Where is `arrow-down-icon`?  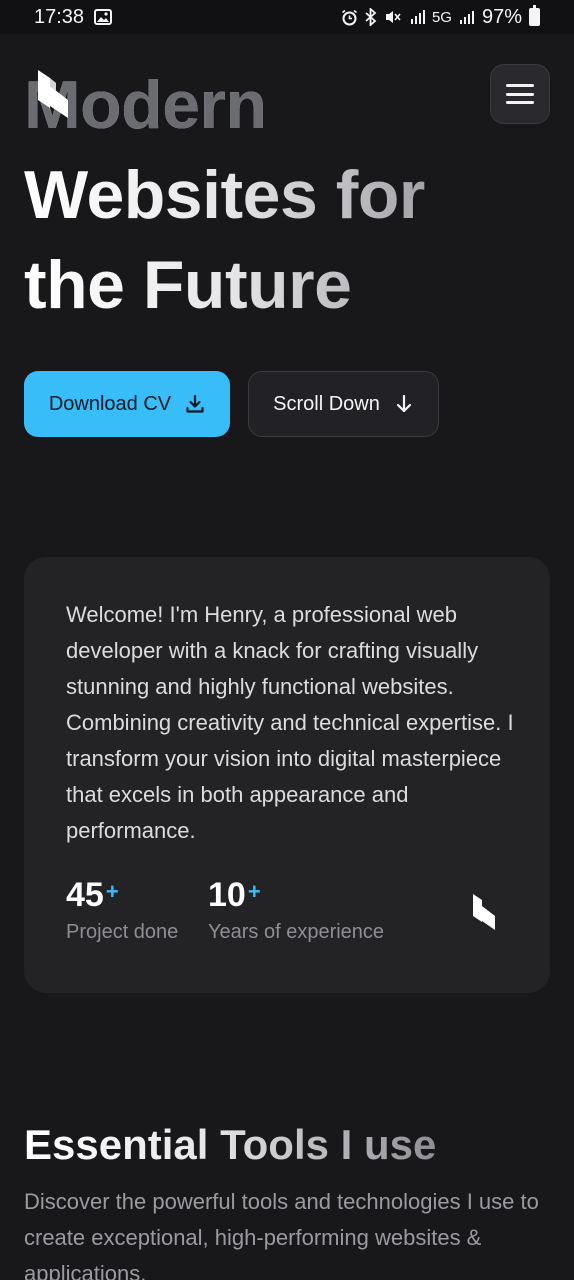 arrow-down-icon is located at coordinates (403, 403).